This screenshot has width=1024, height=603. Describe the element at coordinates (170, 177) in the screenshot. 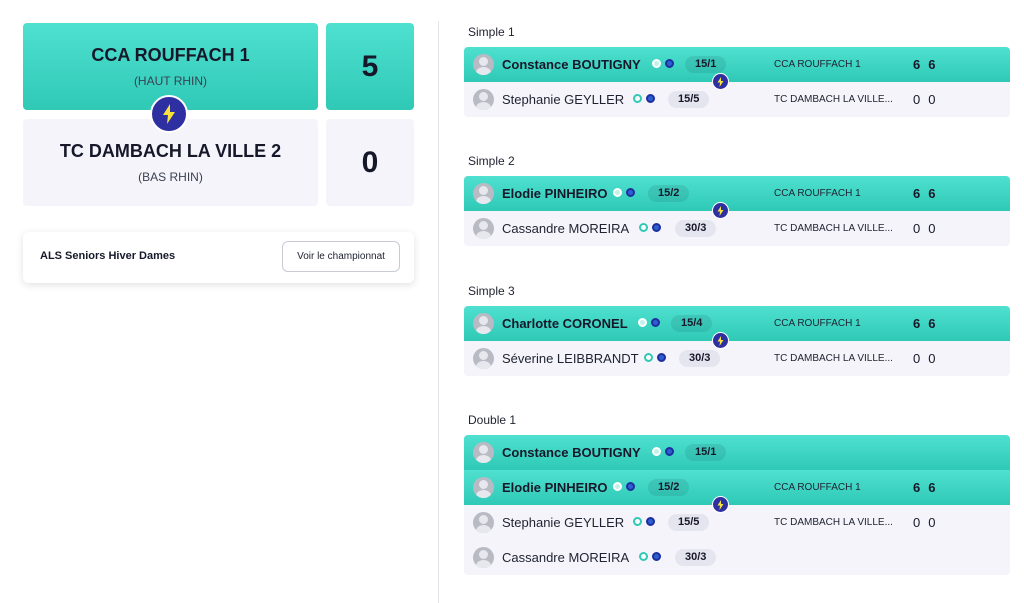

I see `away-team-region: (BAS RHIN)` at that location.